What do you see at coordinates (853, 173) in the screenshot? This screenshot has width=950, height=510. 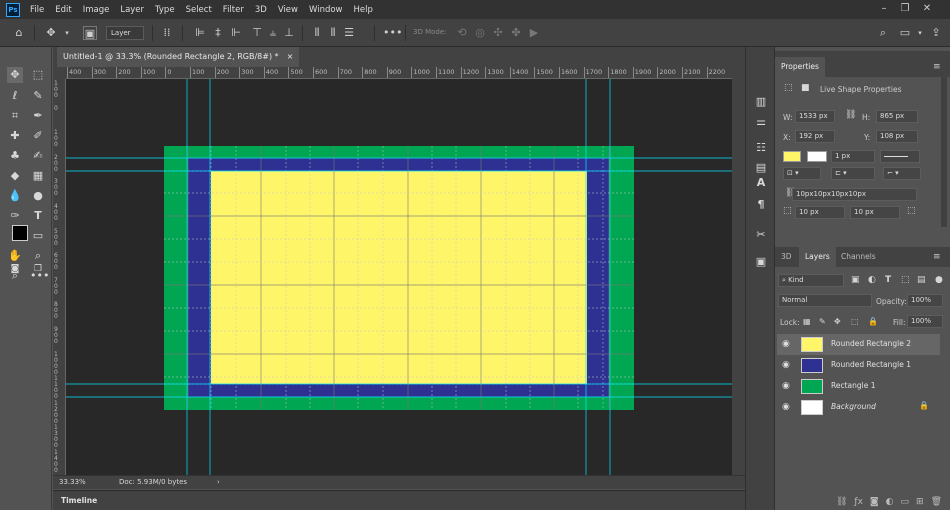 I see `stroke-cap-dropdown: ⊏ ▾` at bounding box center [853, 173].